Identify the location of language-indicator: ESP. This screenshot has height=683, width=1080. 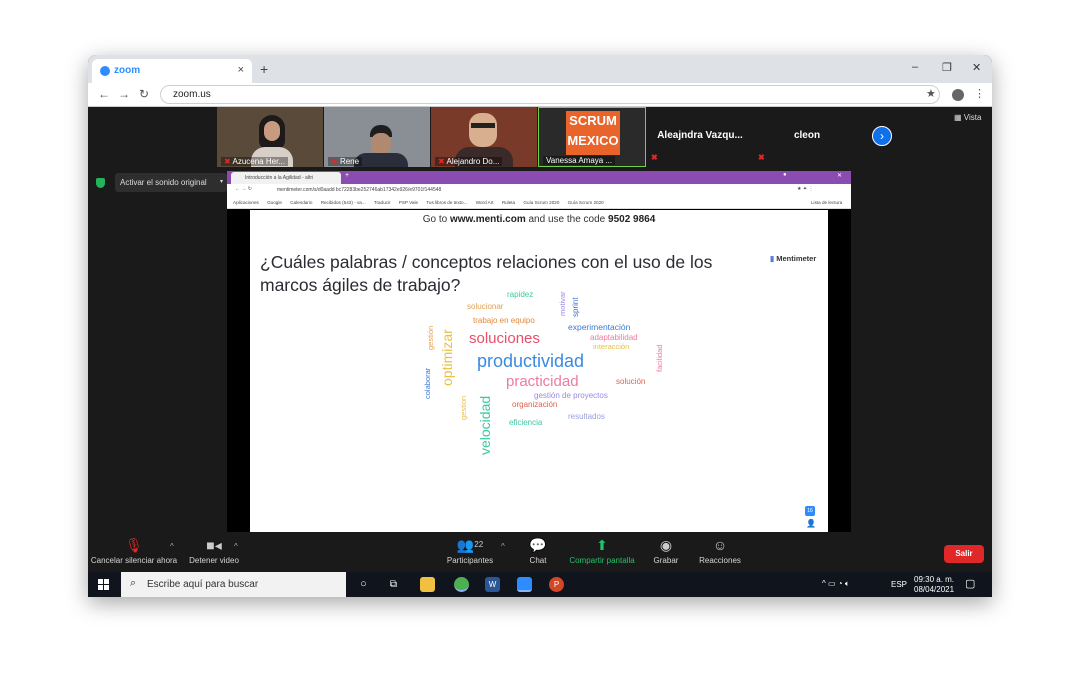
(899, 584).